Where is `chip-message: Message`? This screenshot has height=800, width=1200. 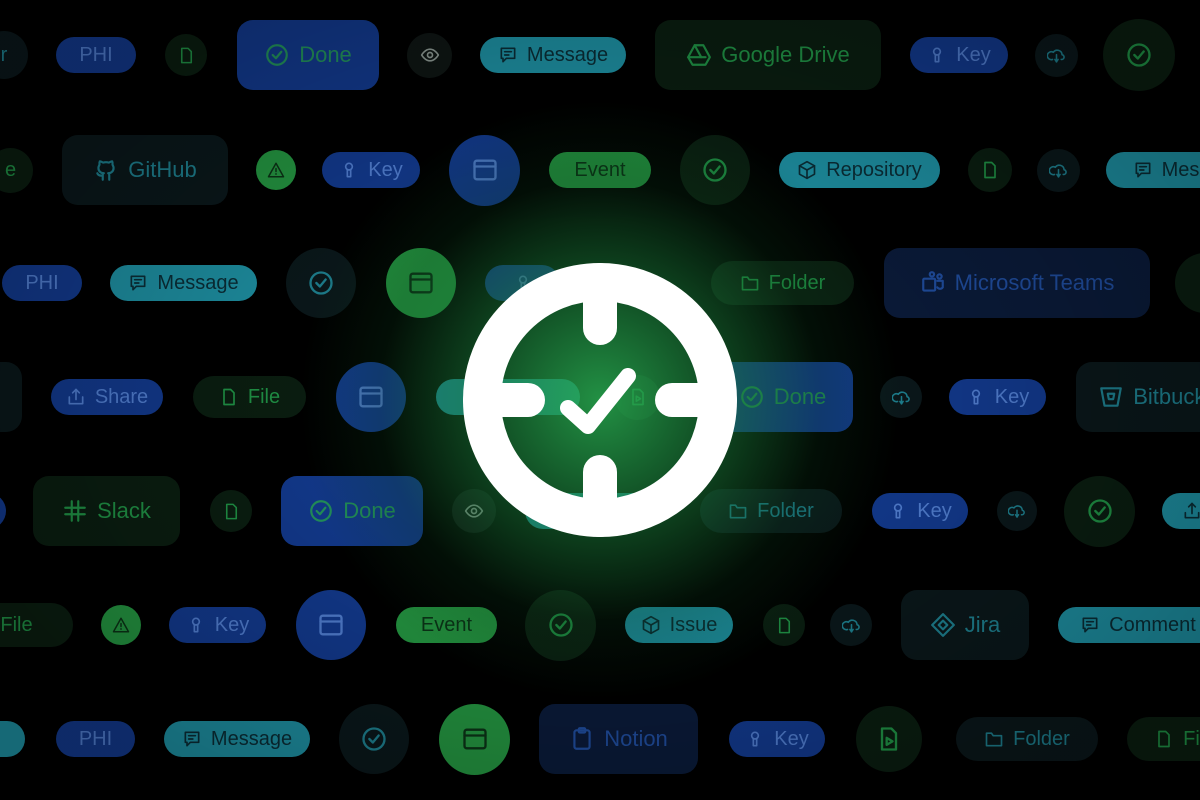 chip-message: Message is located at coordinates (553, 55).